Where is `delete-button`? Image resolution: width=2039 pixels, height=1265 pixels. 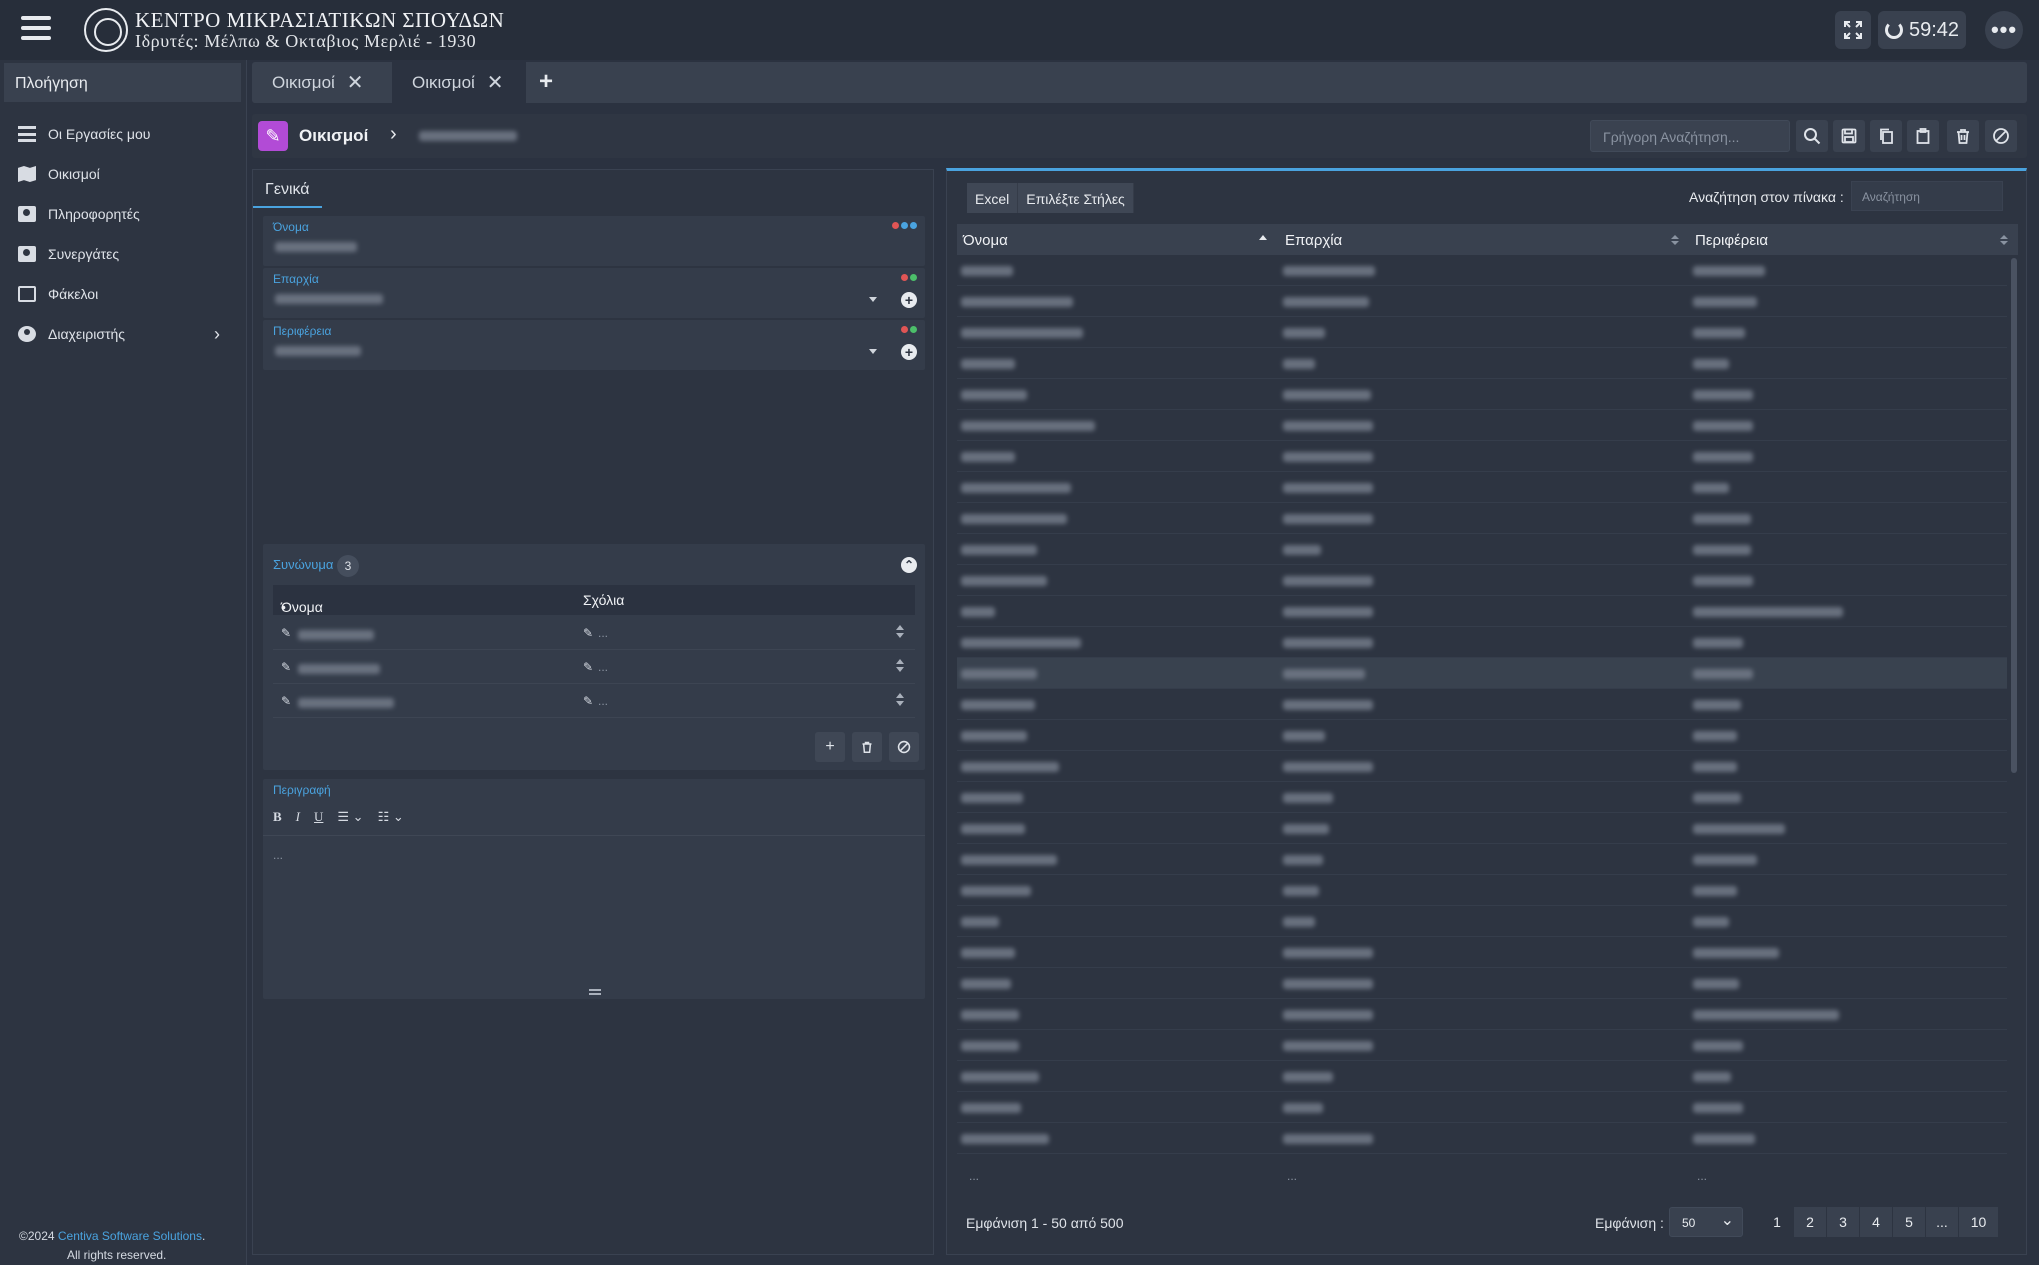 delete-button is located at coordinates (1963, 136).